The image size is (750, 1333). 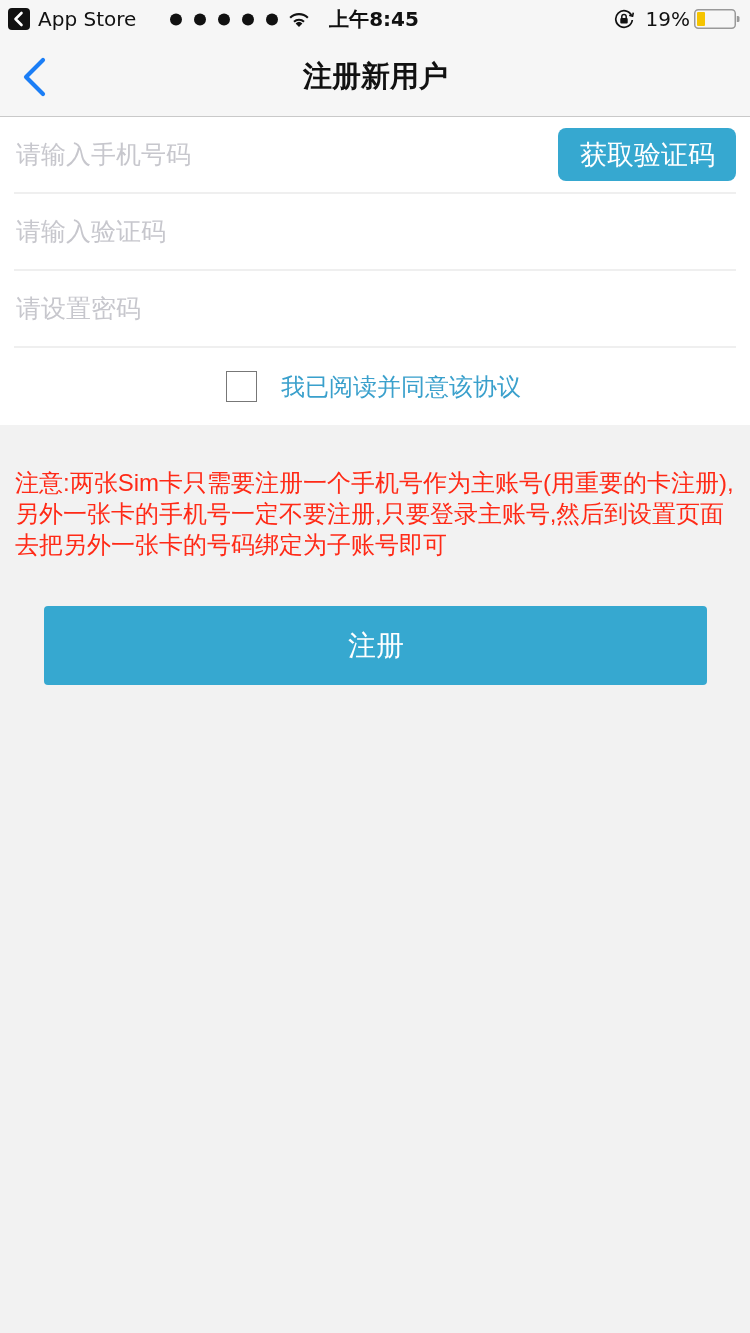 What do you see at coordinates (72, 19) in the screenshot?
I see `back-to-app-button: App Store` at bounding box center [72, 19].